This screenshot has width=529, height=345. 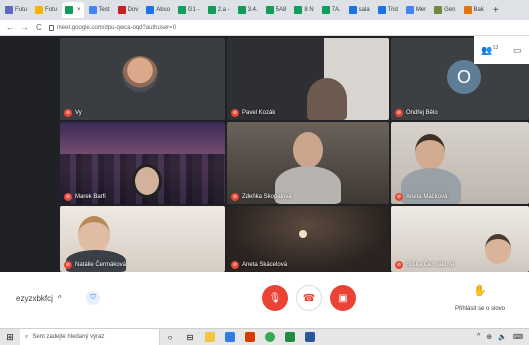 What do you see at coordinates (270, 337) in the screenshot?
I see `chrome-icon` at bounding box center [270, 337].